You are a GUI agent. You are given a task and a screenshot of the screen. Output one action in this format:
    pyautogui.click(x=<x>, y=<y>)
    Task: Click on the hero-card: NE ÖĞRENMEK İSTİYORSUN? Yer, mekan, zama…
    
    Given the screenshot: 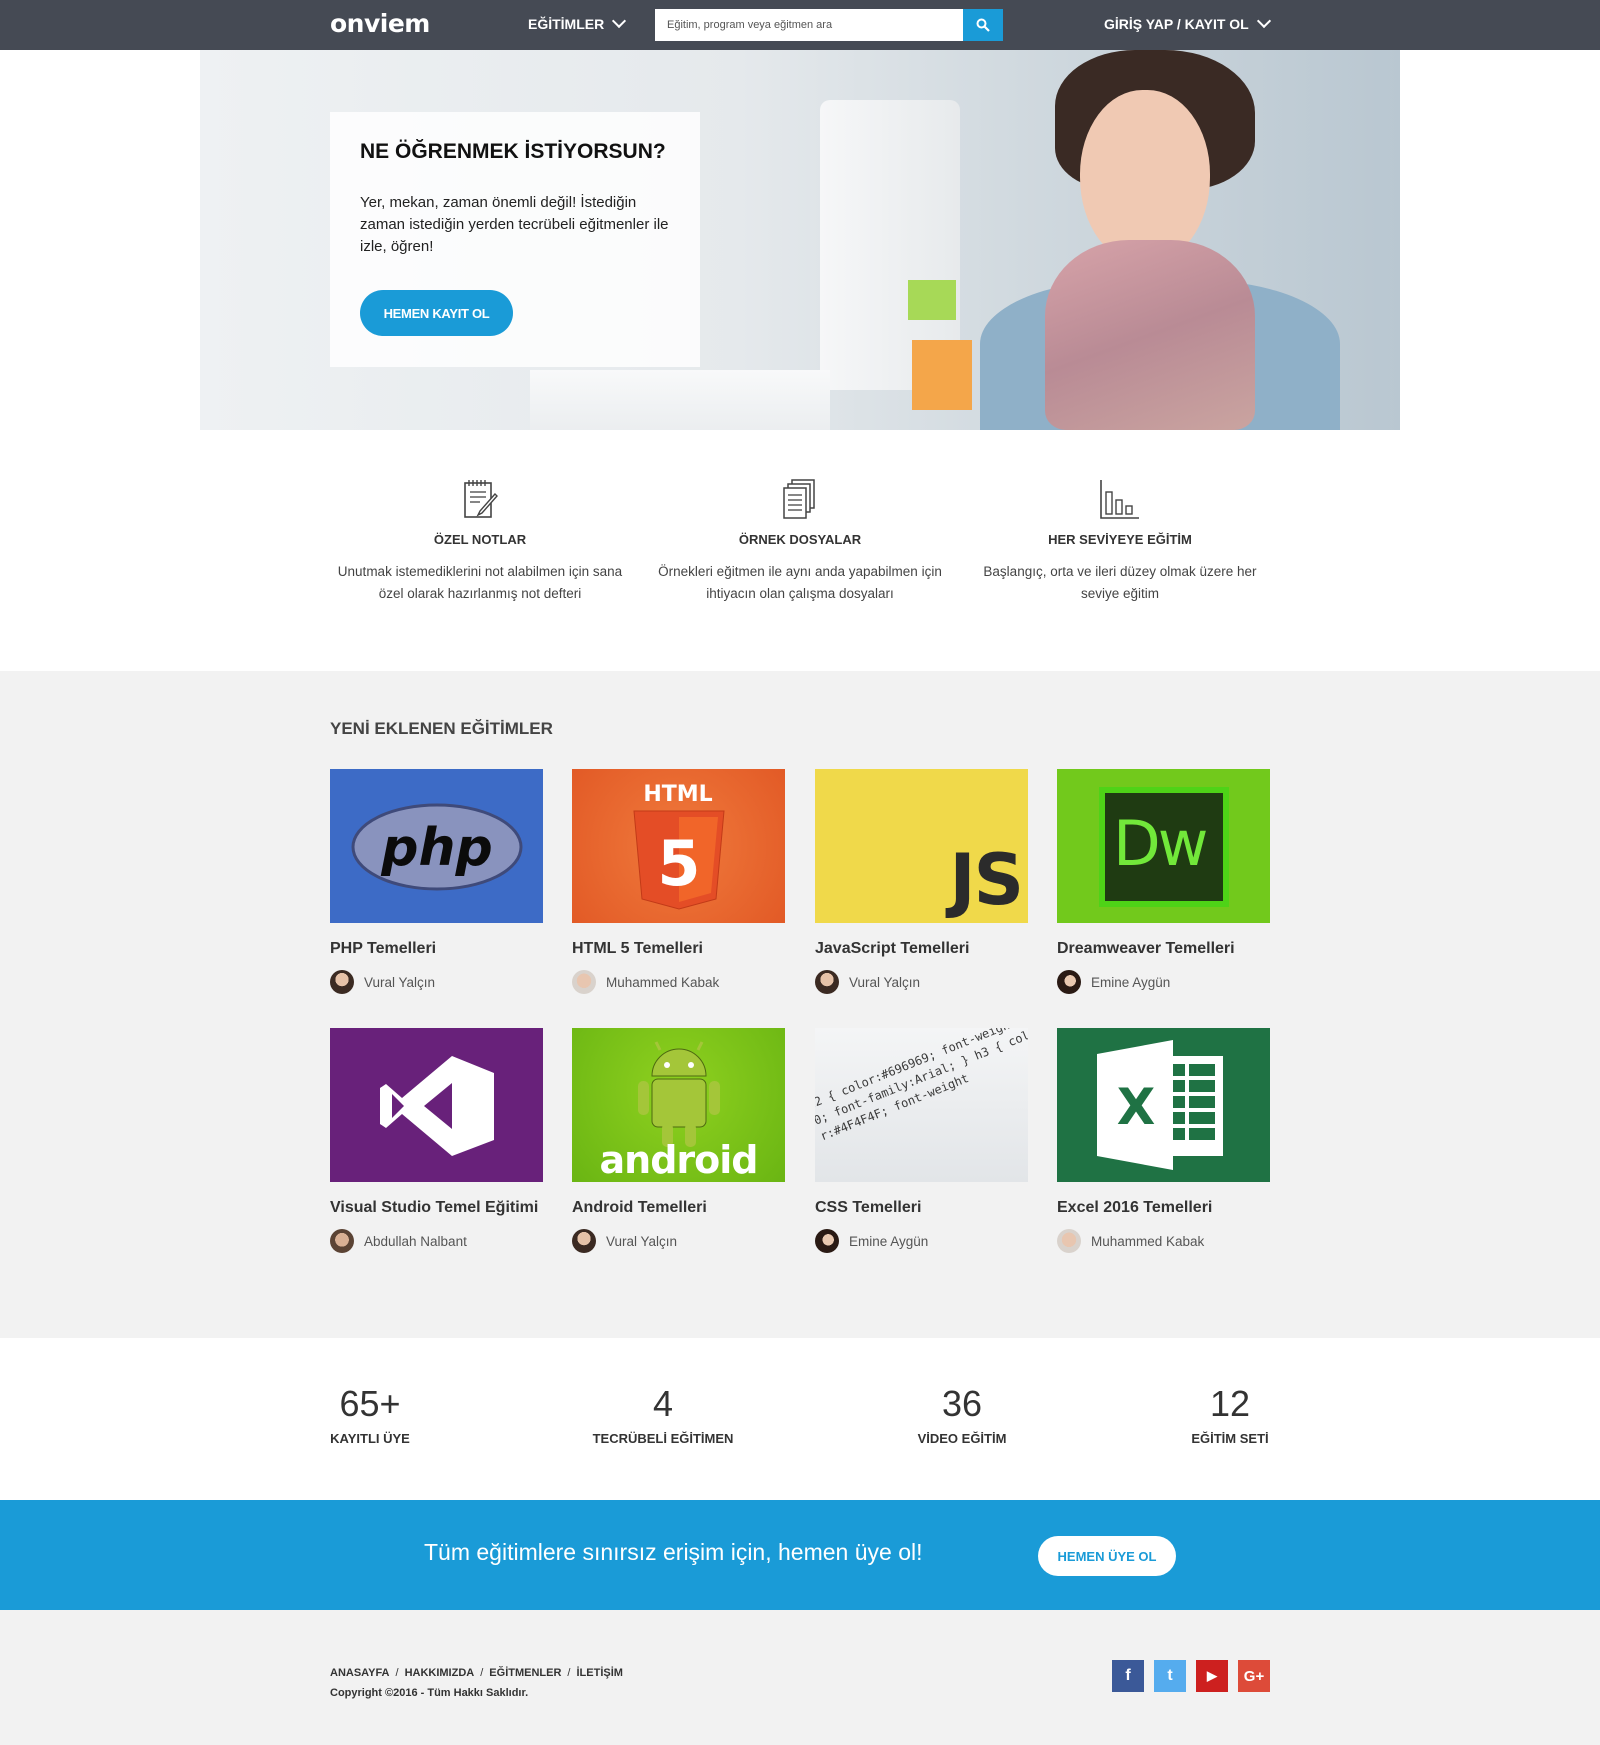 What is the action you would take?
    pyautogui.click(x=515, y=239)
    